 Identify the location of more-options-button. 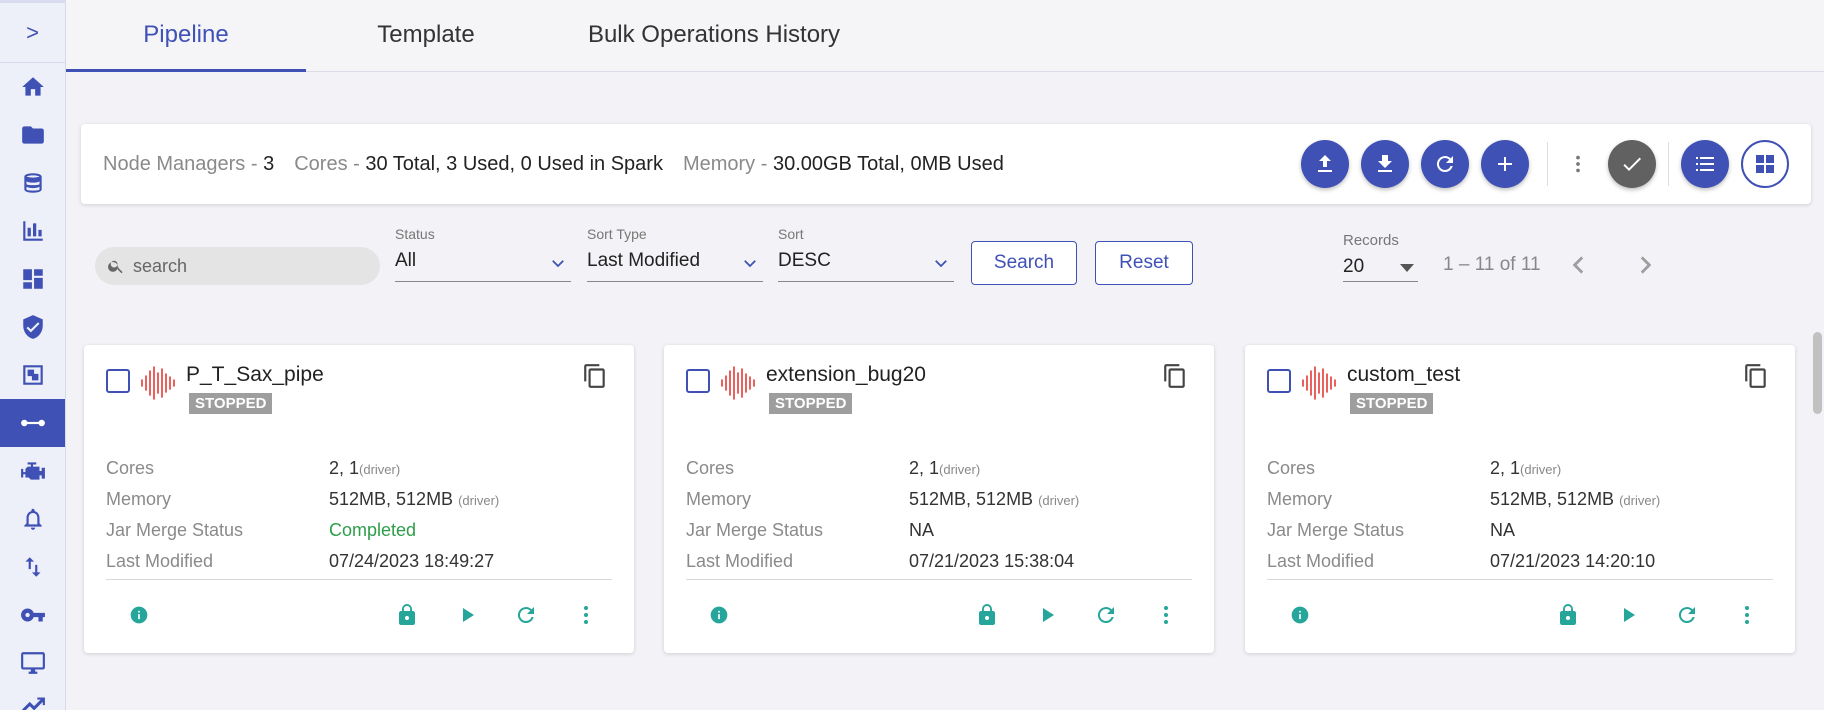
(1578, 164).